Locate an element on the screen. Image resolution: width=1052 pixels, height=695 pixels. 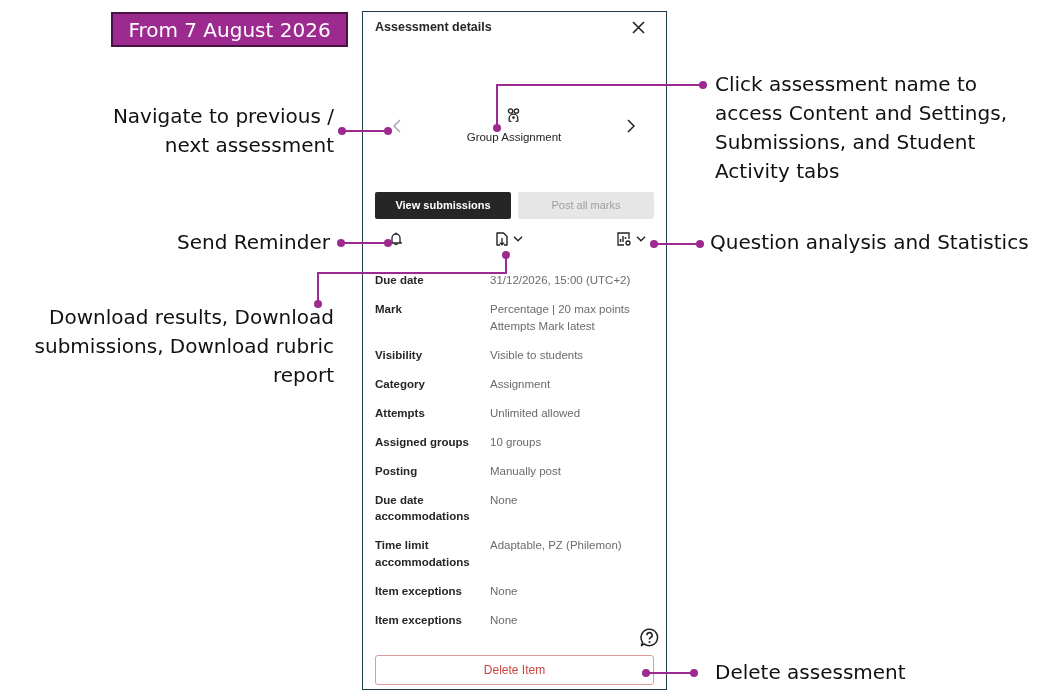
help-icon is located at coordinates (649, 637).